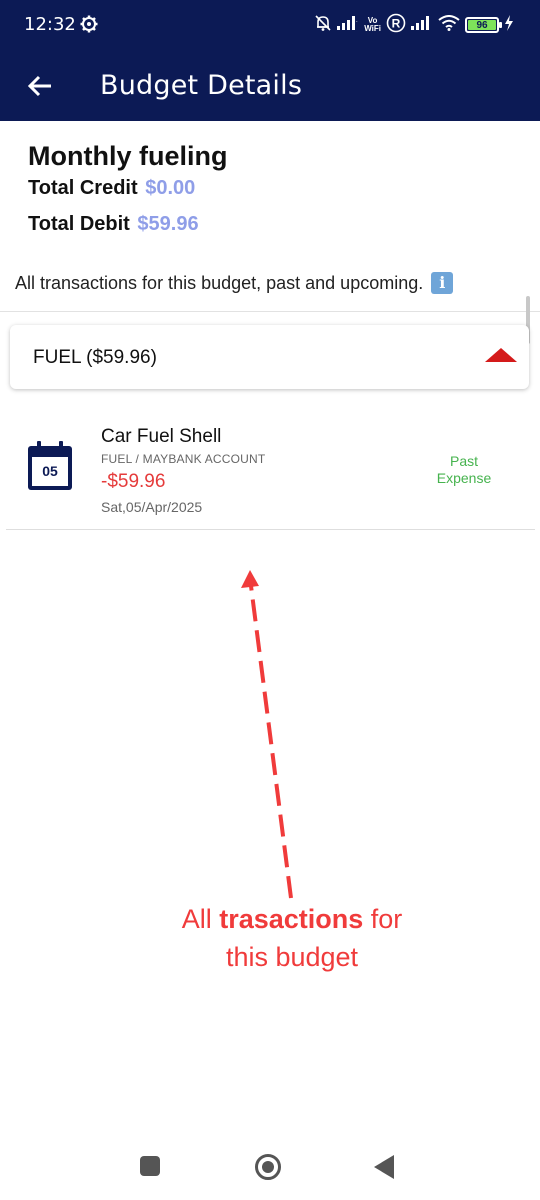 This screenshot has height=1200, width=540. Describe the element at coordinates (128, 156) in the screenshot. I see `budget-name: Monthly fueling` at that location.